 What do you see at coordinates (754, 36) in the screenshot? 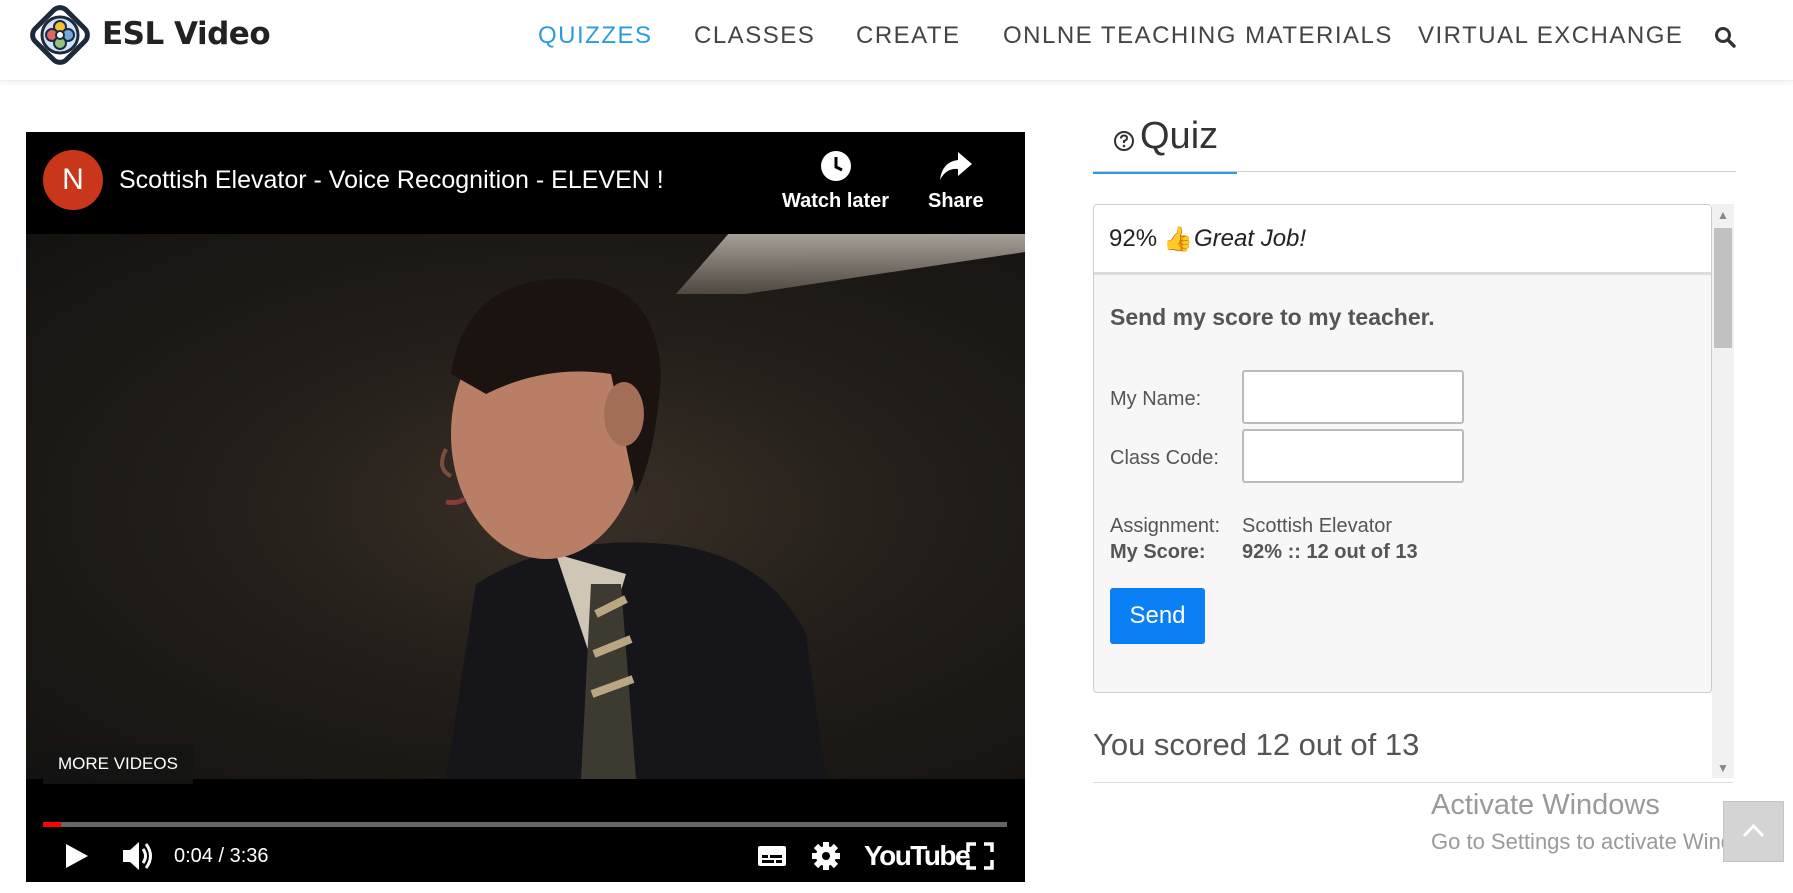
I see `nav-classes: CLASSES` at bounding box center [754, 36].